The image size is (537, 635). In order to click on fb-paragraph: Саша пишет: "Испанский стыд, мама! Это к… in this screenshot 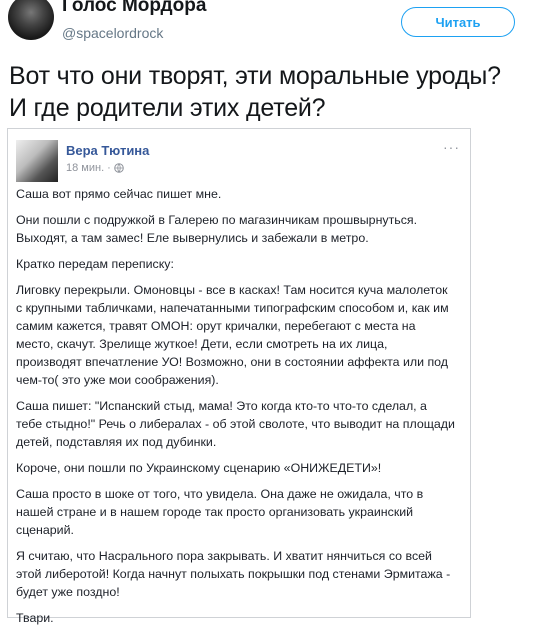, I will do `click(235, 424)`.